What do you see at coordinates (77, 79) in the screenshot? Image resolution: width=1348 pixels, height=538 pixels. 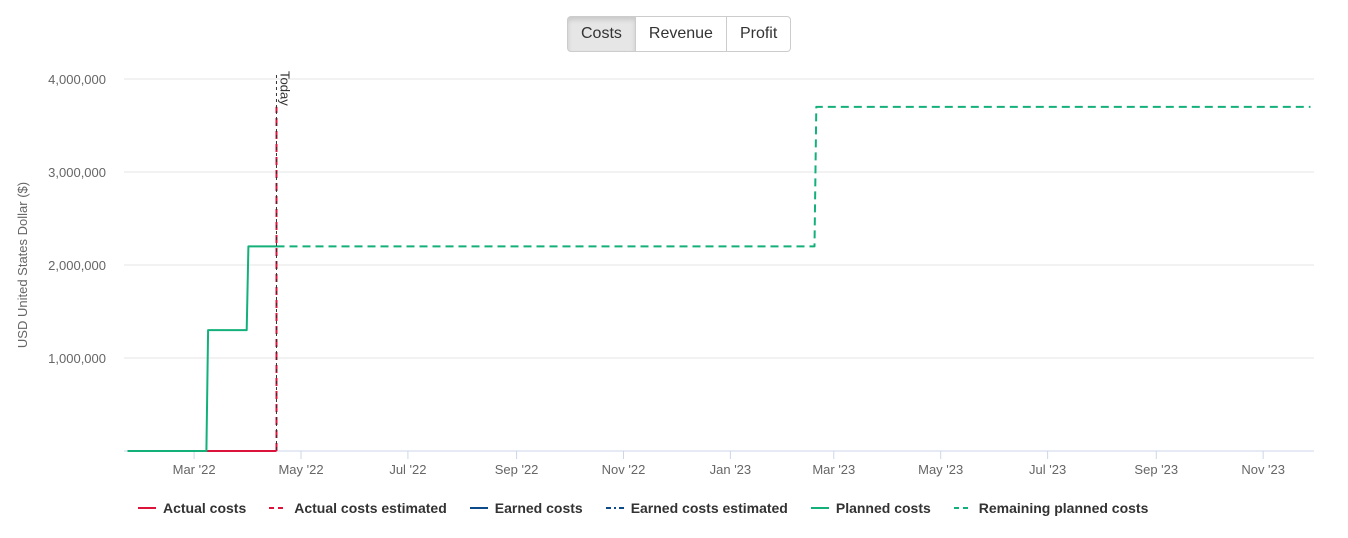 I see `y-tick-label: 4,000,000` at bounding box center [77, 79].